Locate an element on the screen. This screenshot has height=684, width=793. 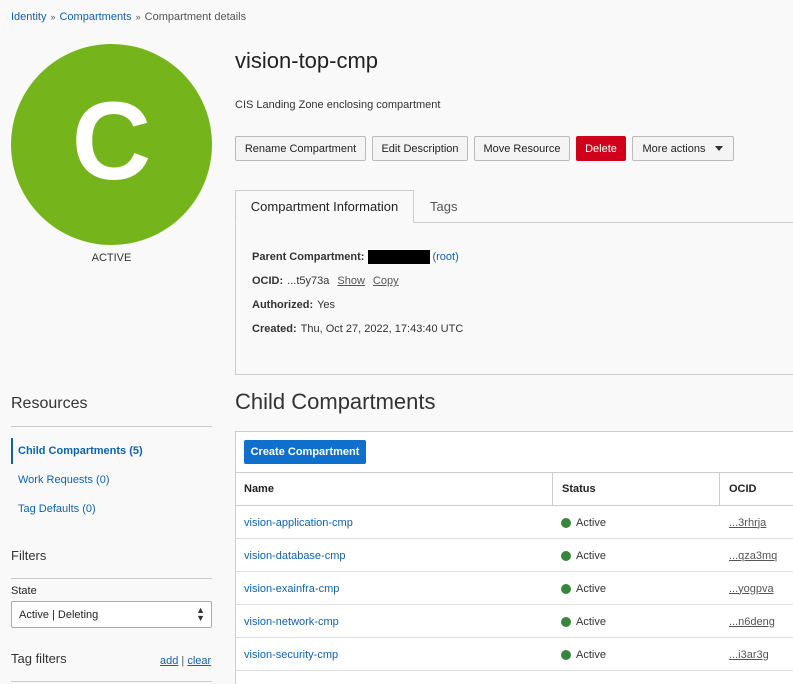
breadcrumb-current: Compartment details is located at coordinates (195, 17).